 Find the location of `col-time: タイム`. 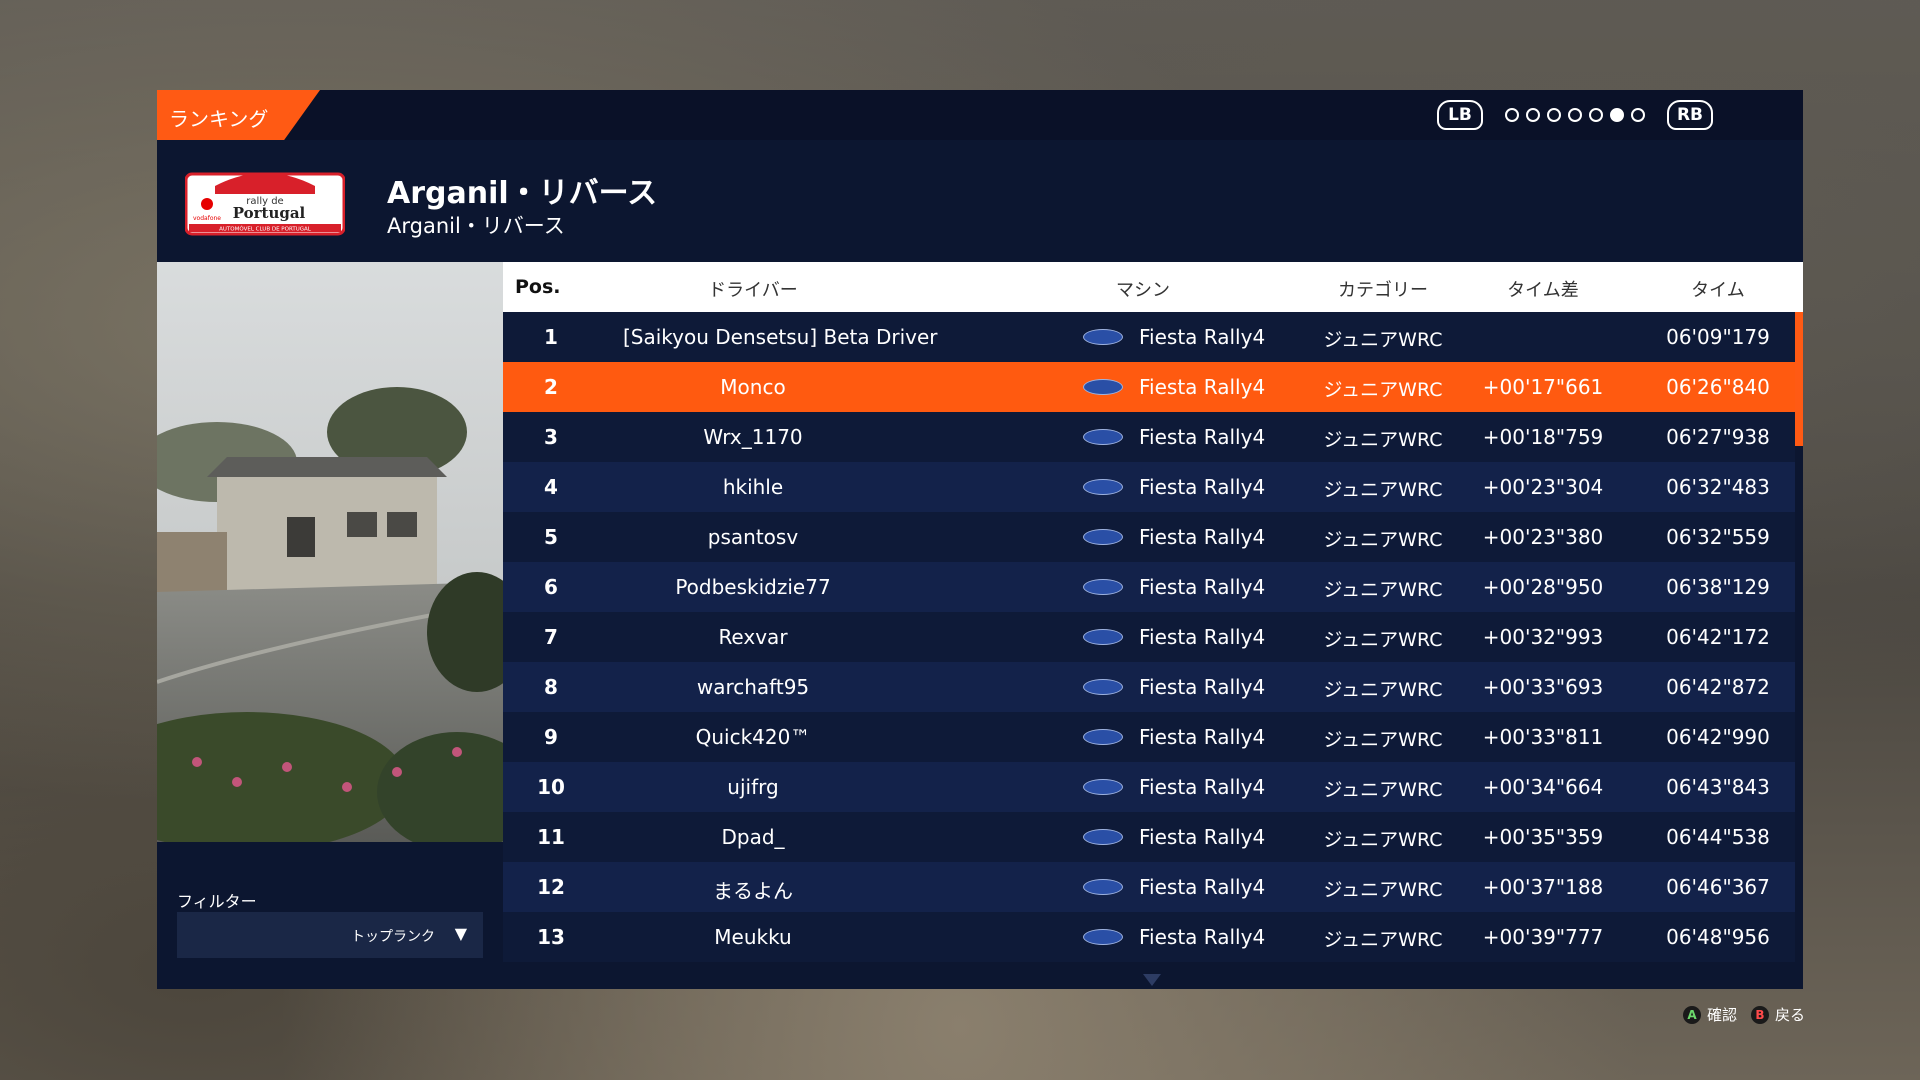

col-time: タイム is located at coordinates (1718, 290).